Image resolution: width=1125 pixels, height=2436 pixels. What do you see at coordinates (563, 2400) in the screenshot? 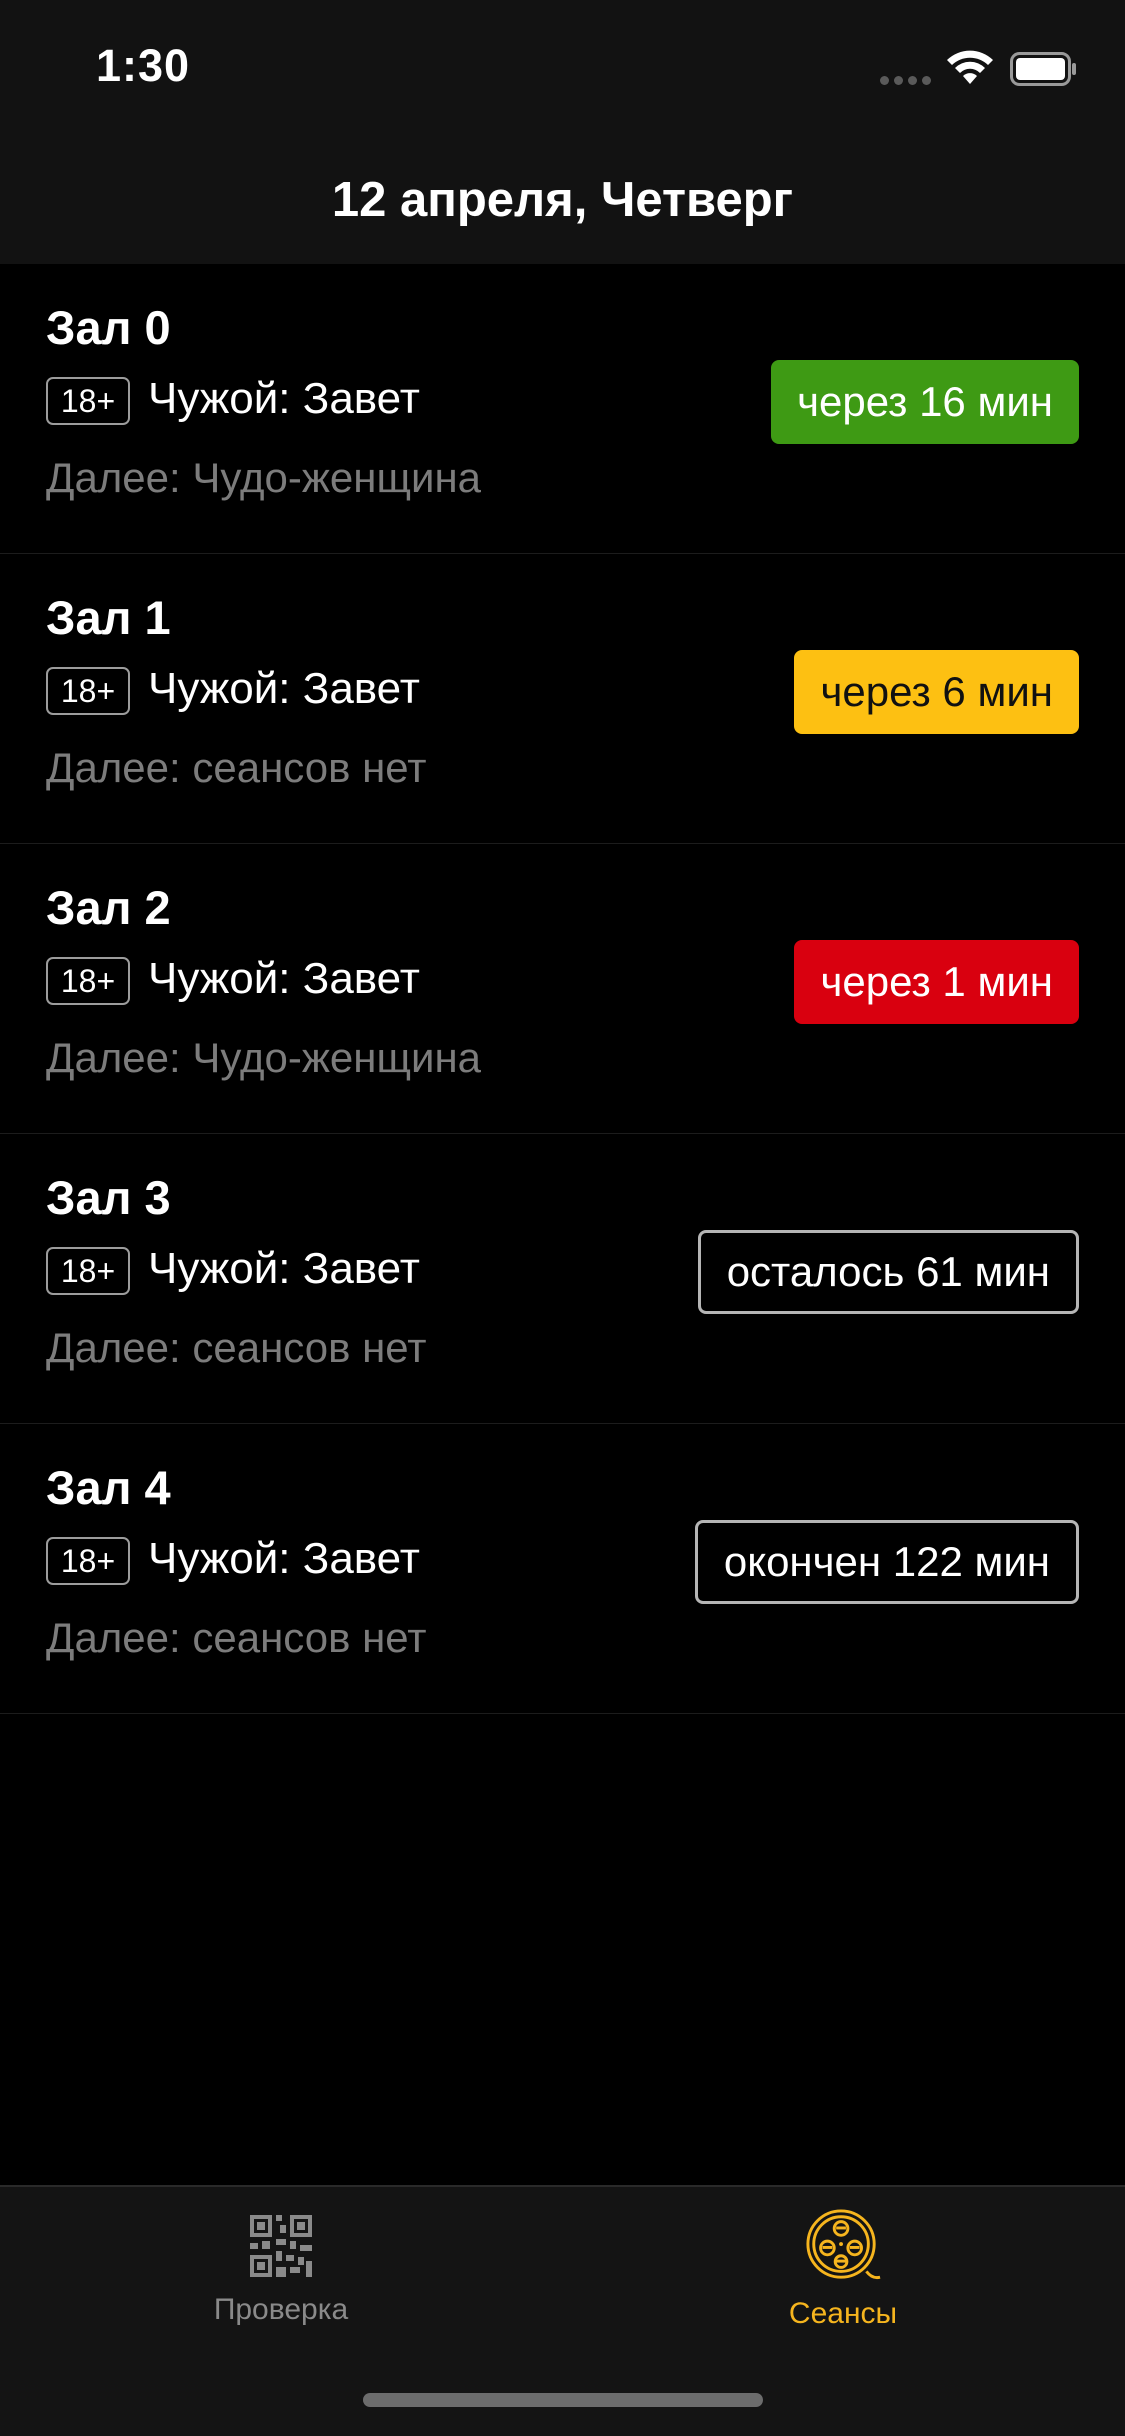
I see `home-indicator` at bounding box center [563, 2400].